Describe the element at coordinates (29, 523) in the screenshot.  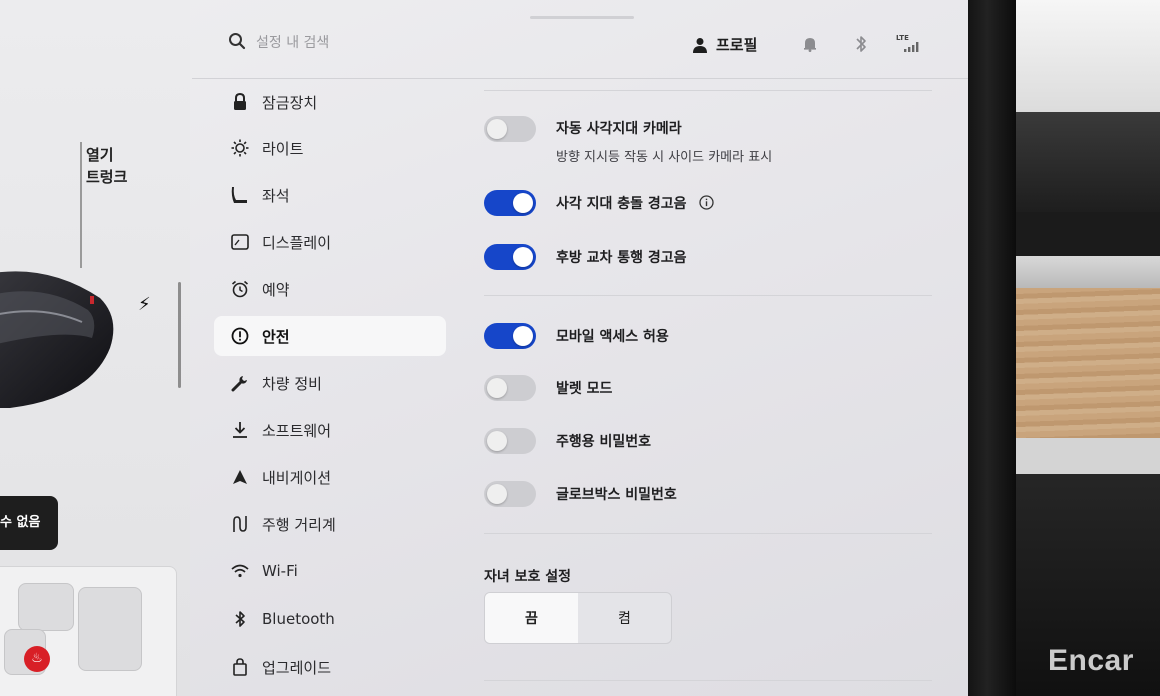
I see `status-chip: 수 없음` at that location.